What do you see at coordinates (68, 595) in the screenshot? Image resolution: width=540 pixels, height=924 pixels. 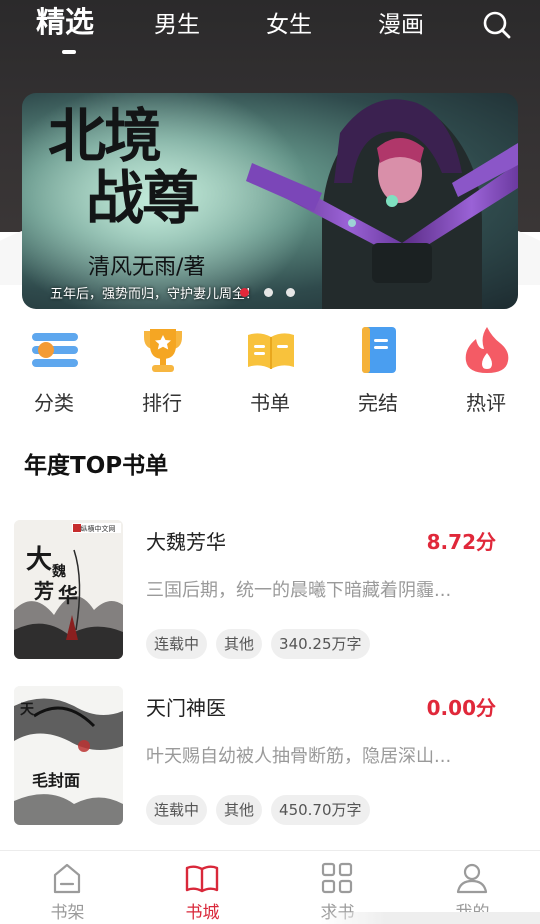 I see `svg-text: 华` at bounding box center [68, 595].